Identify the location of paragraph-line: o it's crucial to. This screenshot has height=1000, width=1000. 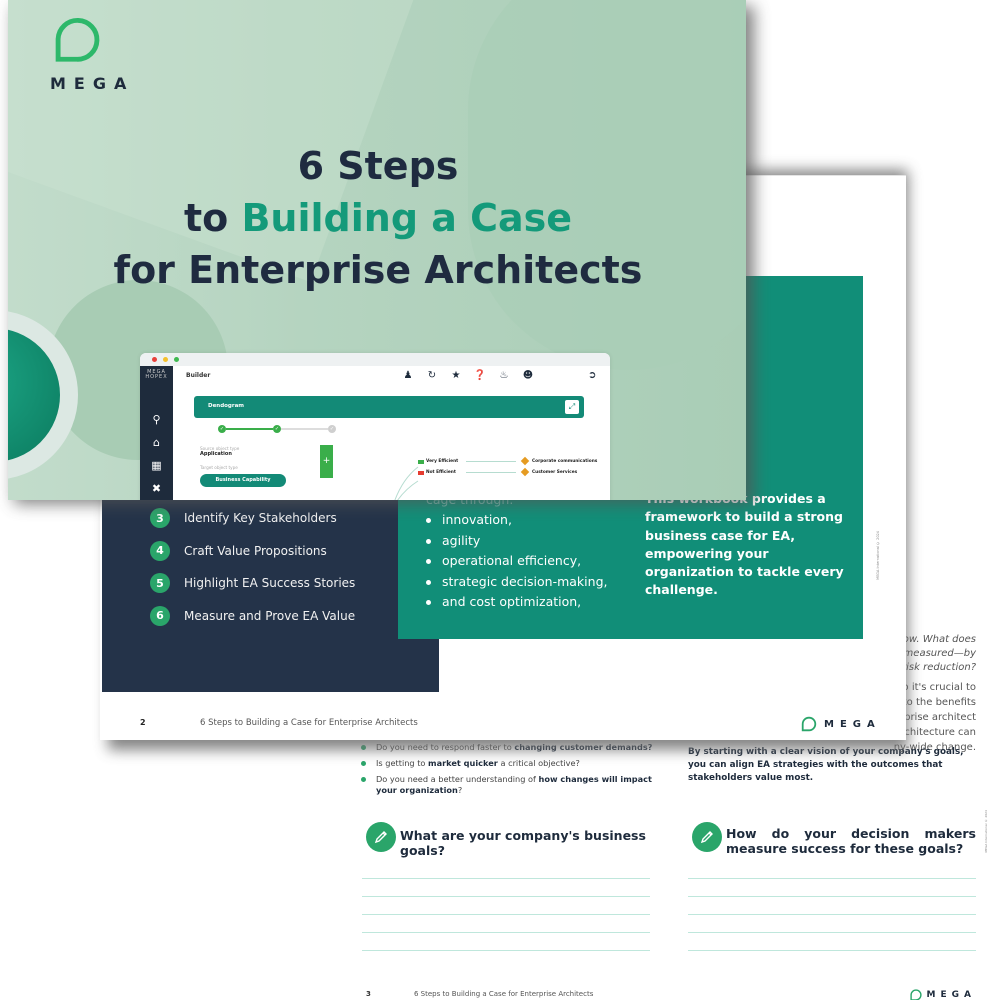
(939, 687).